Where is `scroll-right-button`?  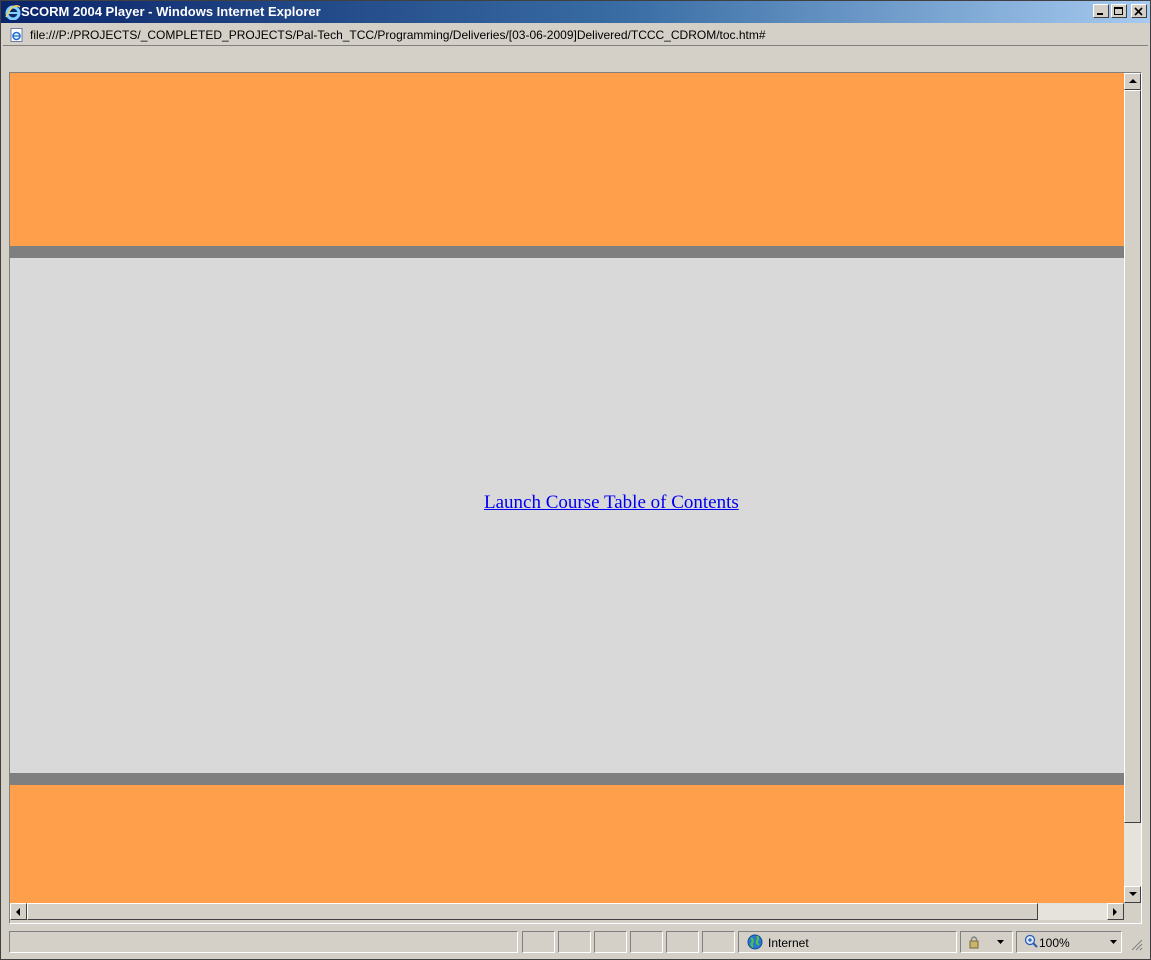 scroll-right-button is located at coordinates (1115, 911).